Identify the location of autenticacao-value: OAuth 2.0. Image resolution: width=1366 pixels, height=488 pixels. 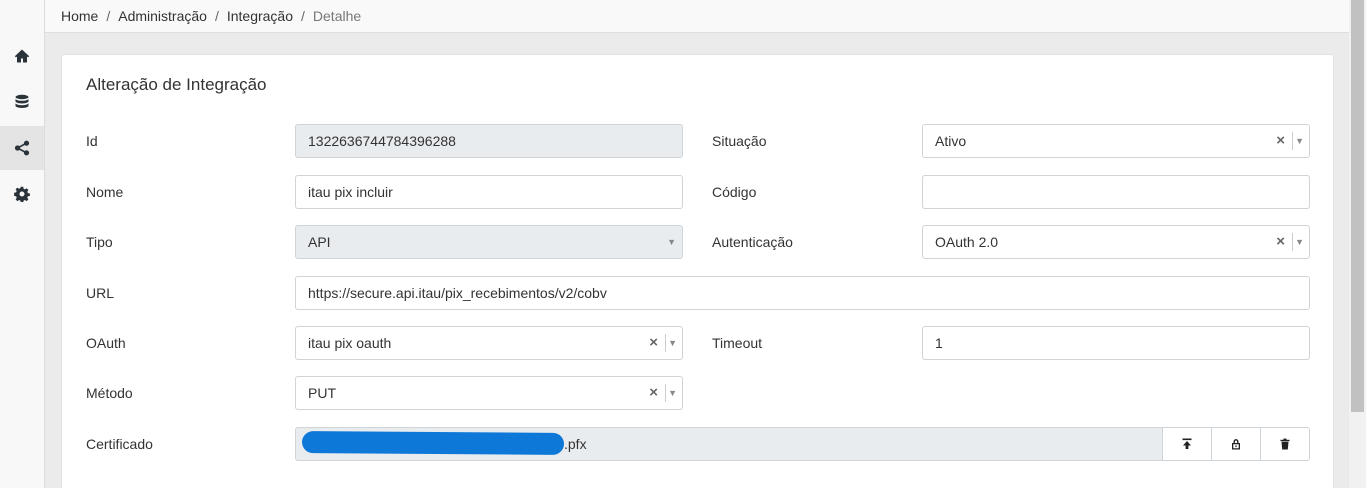
(967, 242).